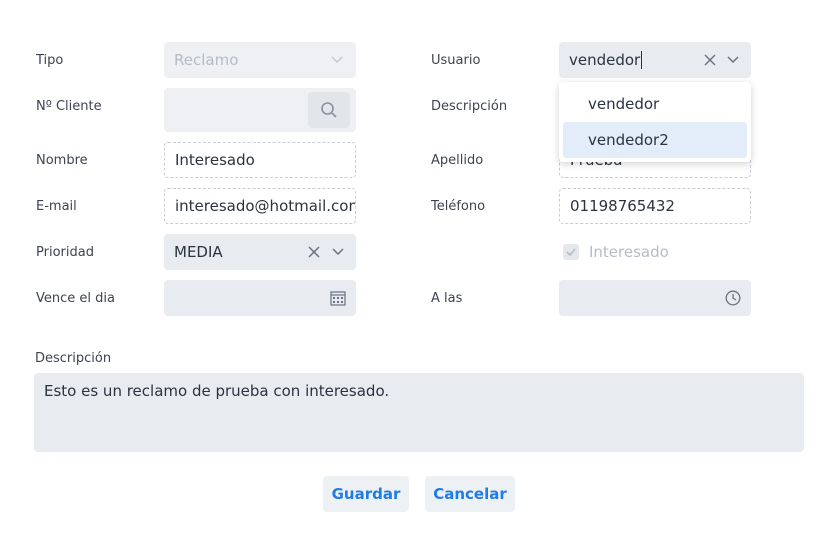 The height and width of the screenshot is (546, 839). What do you see at coordinates (457, 160) in the screenshot?
I see `apellido-label: Apellido` at bounding box center [457, 160].